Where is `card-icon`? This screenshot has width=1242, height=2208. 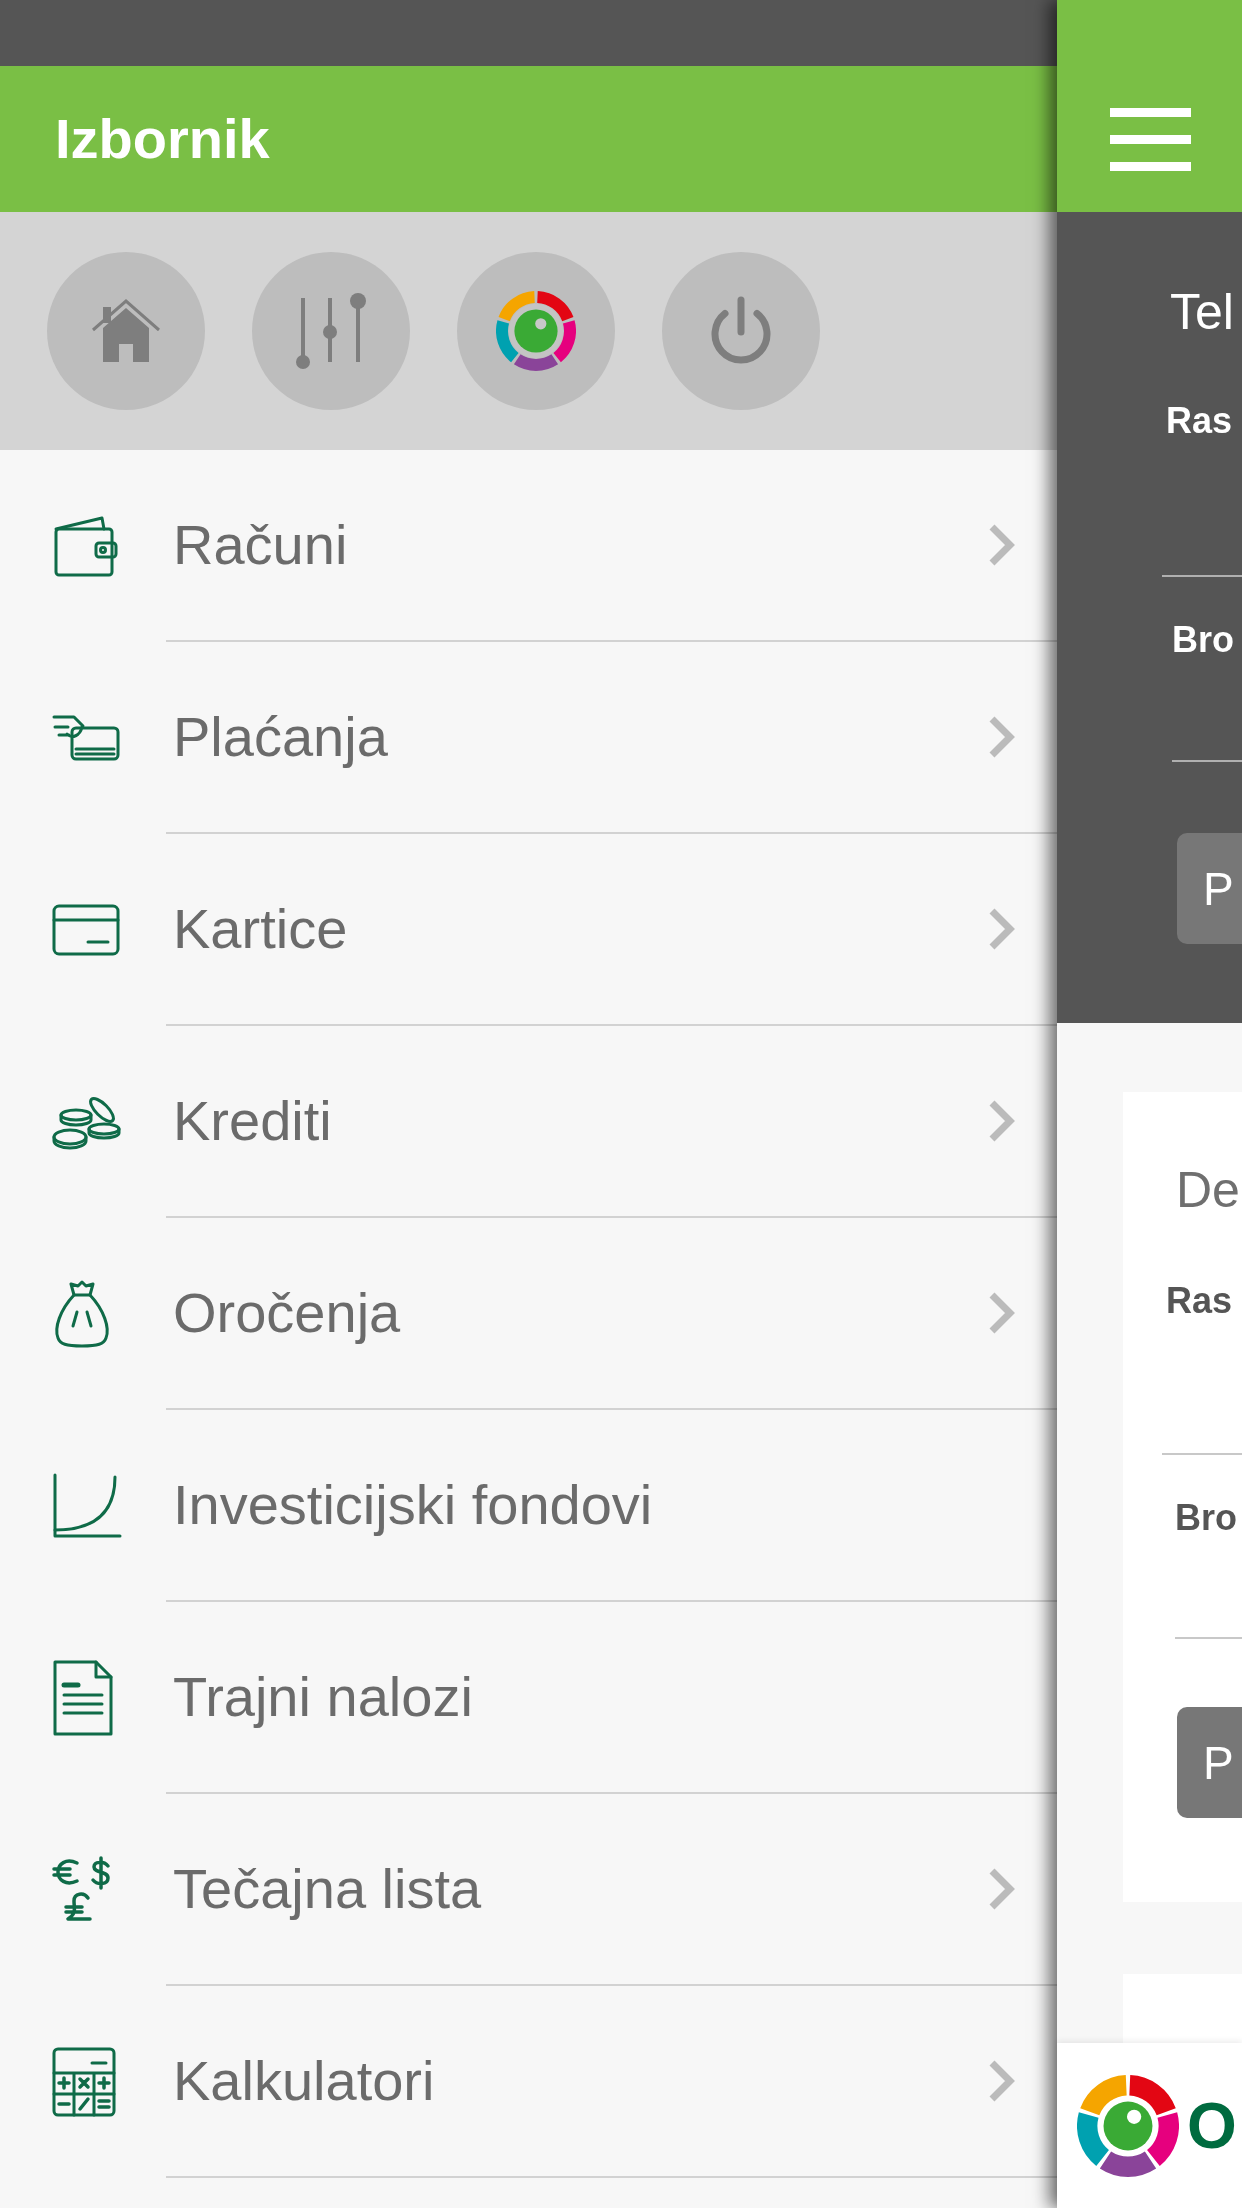
card-icon is located at coordinates (86, 930).